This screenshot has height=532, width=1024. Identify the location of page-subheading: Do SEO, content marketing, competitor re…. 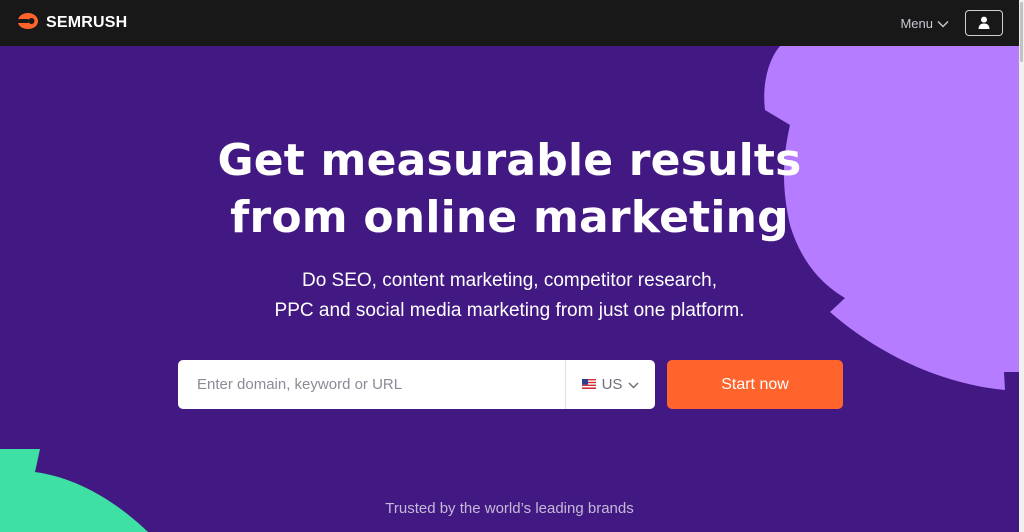
(509, 296).